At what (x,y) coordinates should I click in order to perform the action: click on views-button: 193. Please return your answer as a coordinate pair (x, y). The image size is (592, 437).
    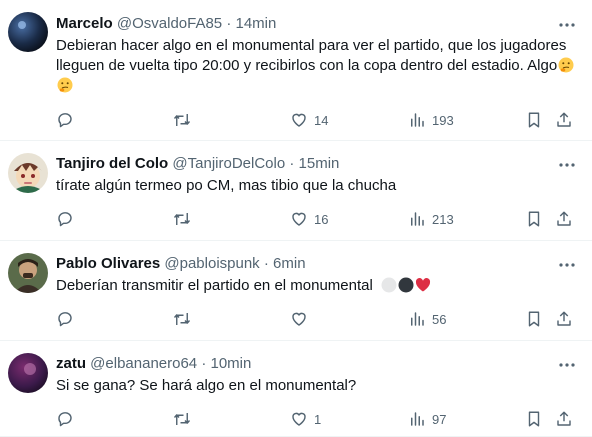
    Looking at the image, I should click on (431, 120).